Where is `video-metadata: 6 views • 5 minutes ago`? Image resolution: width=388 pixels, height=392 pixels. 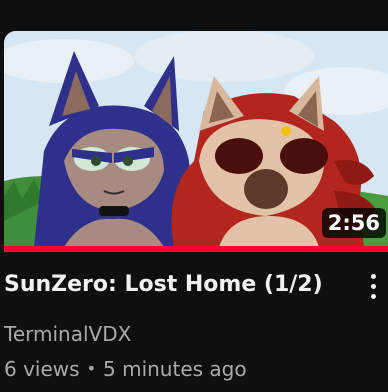 video-metadata: 6 views • 5 minutes ago is located at coordinates (125, 369).